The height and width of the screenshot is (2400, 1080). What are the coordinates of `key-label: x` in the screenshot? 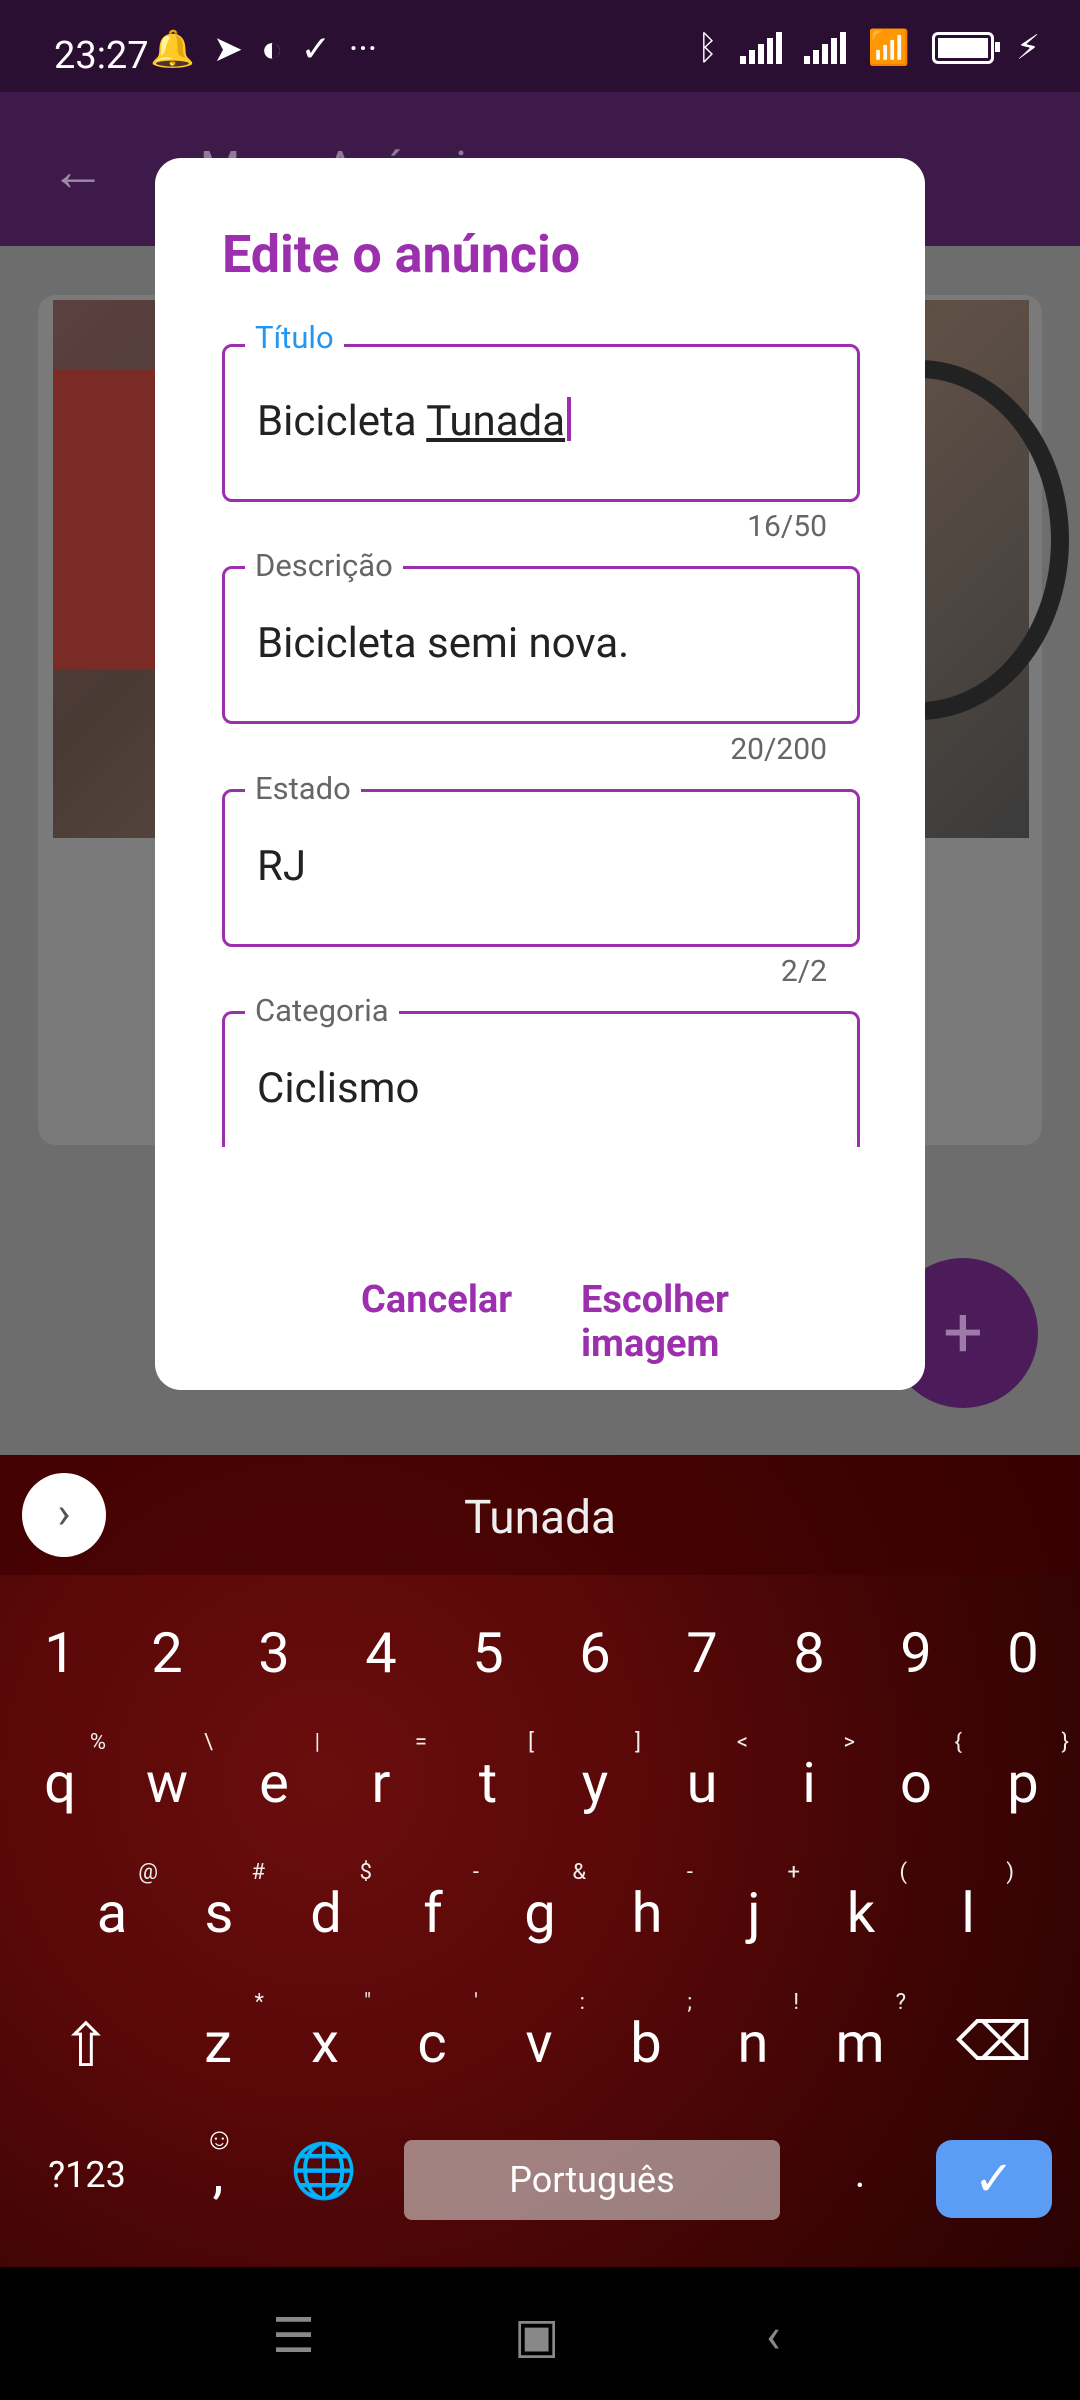 It's located at (325, 2043).